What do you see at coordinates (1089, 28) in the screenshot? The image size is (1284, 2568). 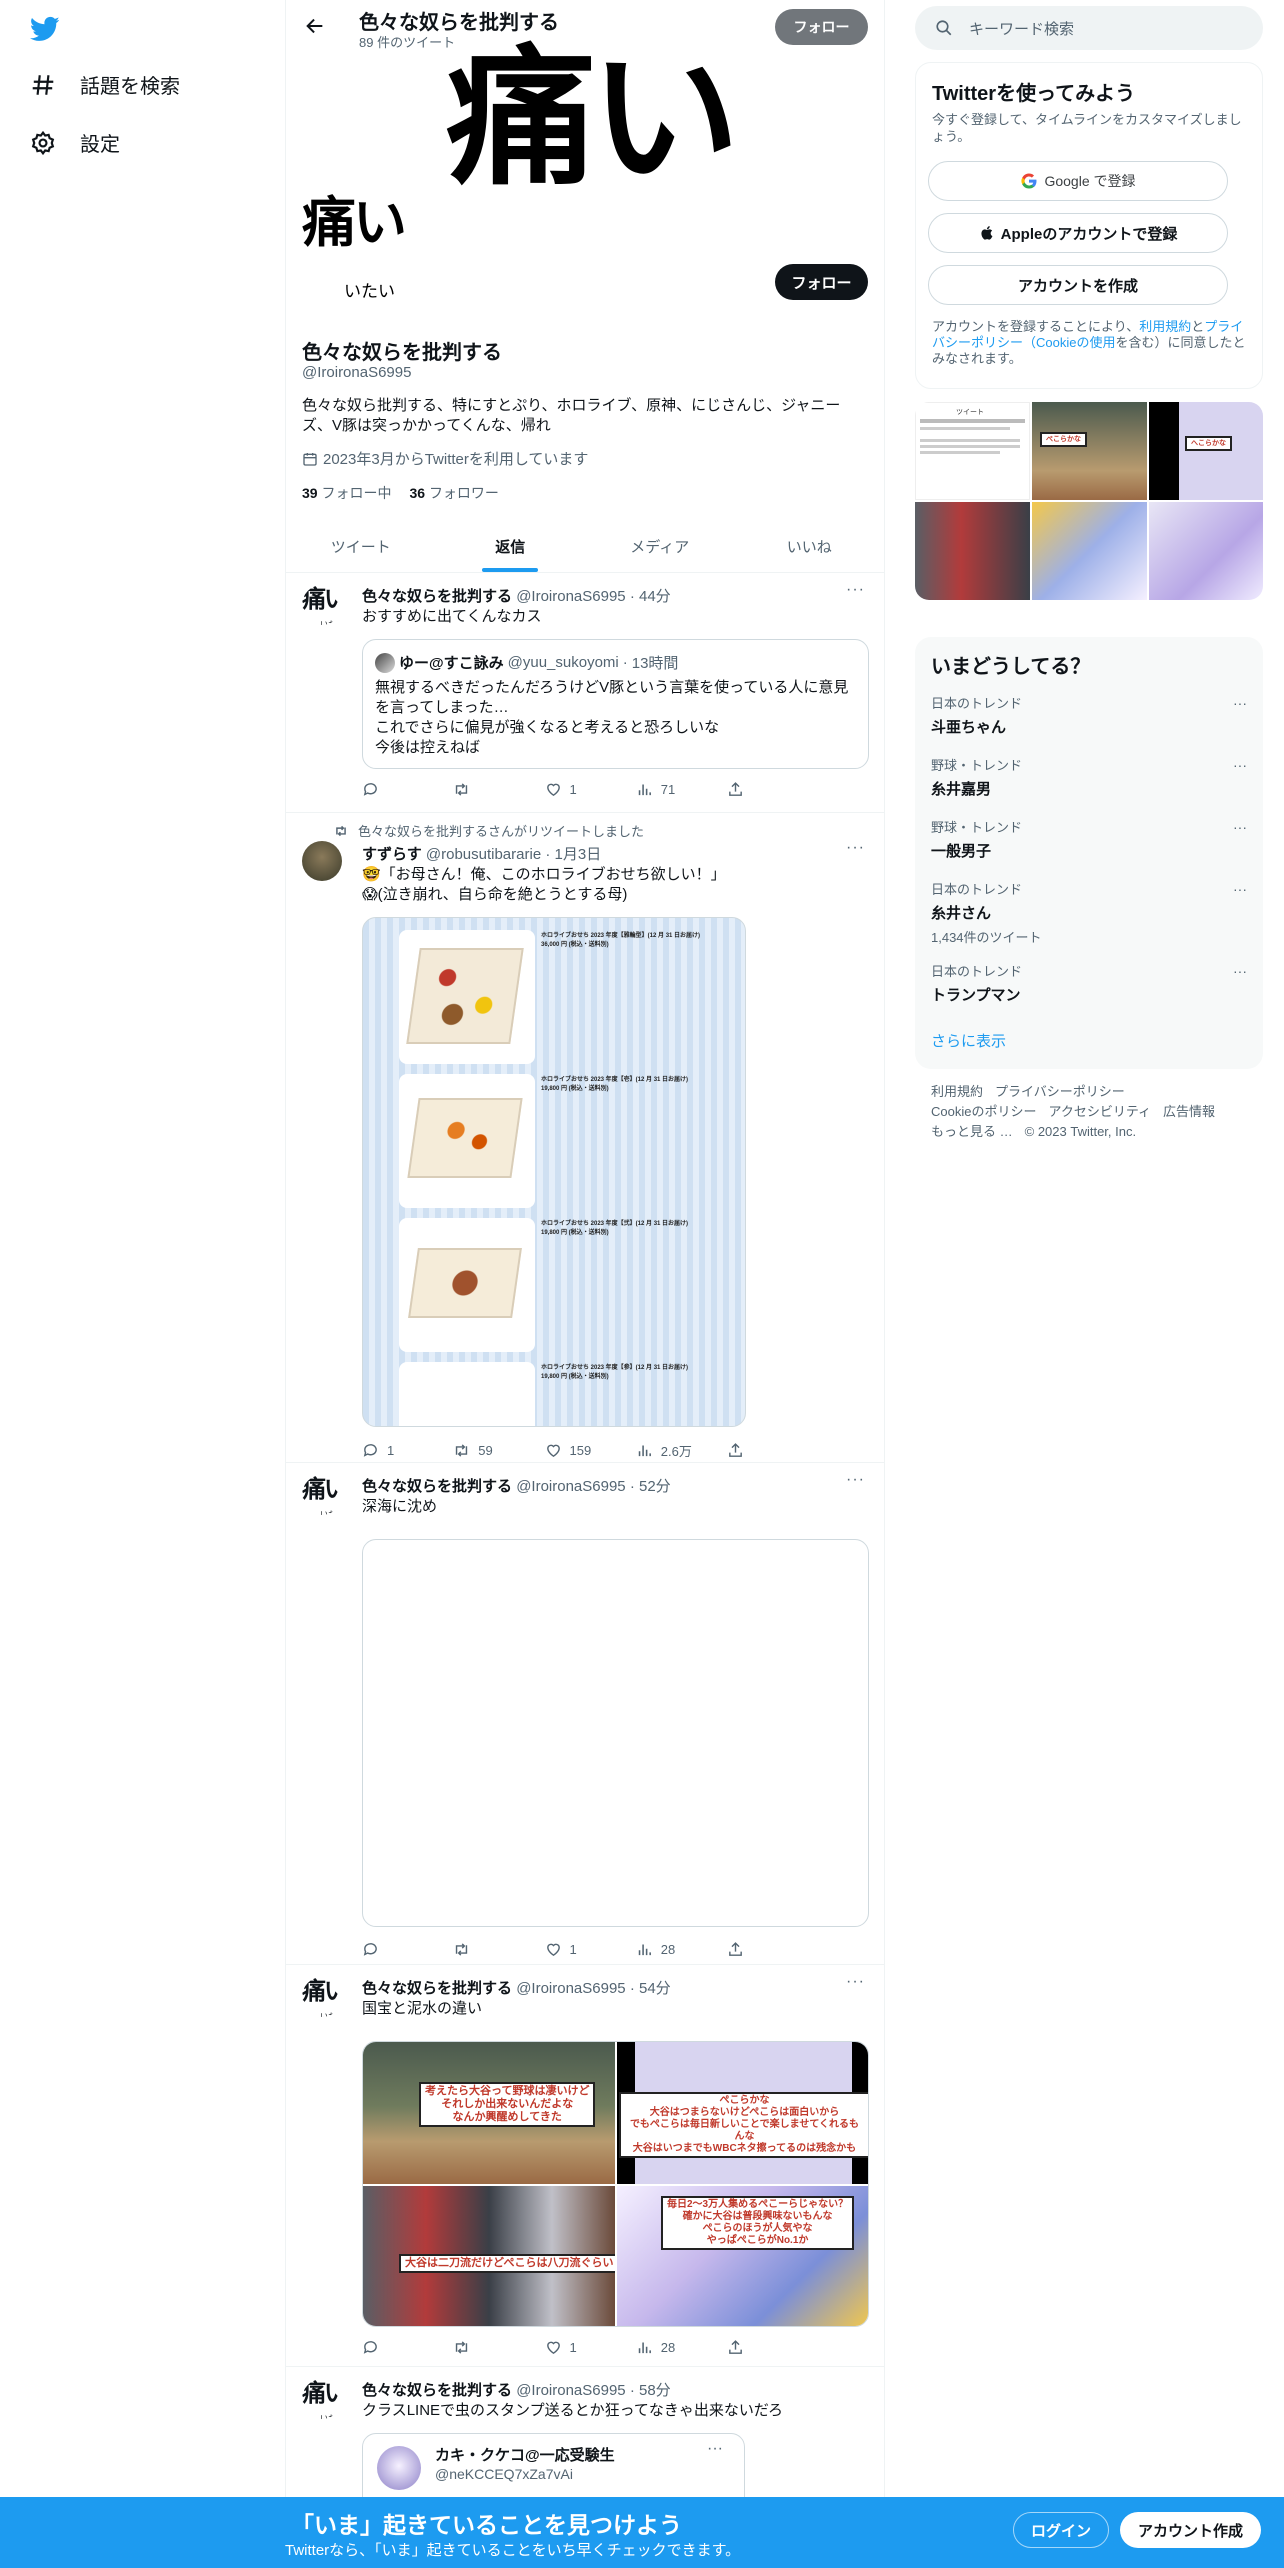 I see `search-box: キーワード検索` at bounding box center [1089, 28].